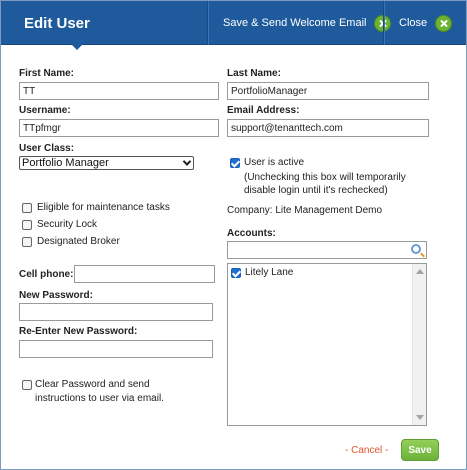 The height and width of the screenshot is (470, 467). What do you see at coordinates (47, 148) in the screenshot?
I see `user-class-label: User Class:` at bounding box center [47, 148].